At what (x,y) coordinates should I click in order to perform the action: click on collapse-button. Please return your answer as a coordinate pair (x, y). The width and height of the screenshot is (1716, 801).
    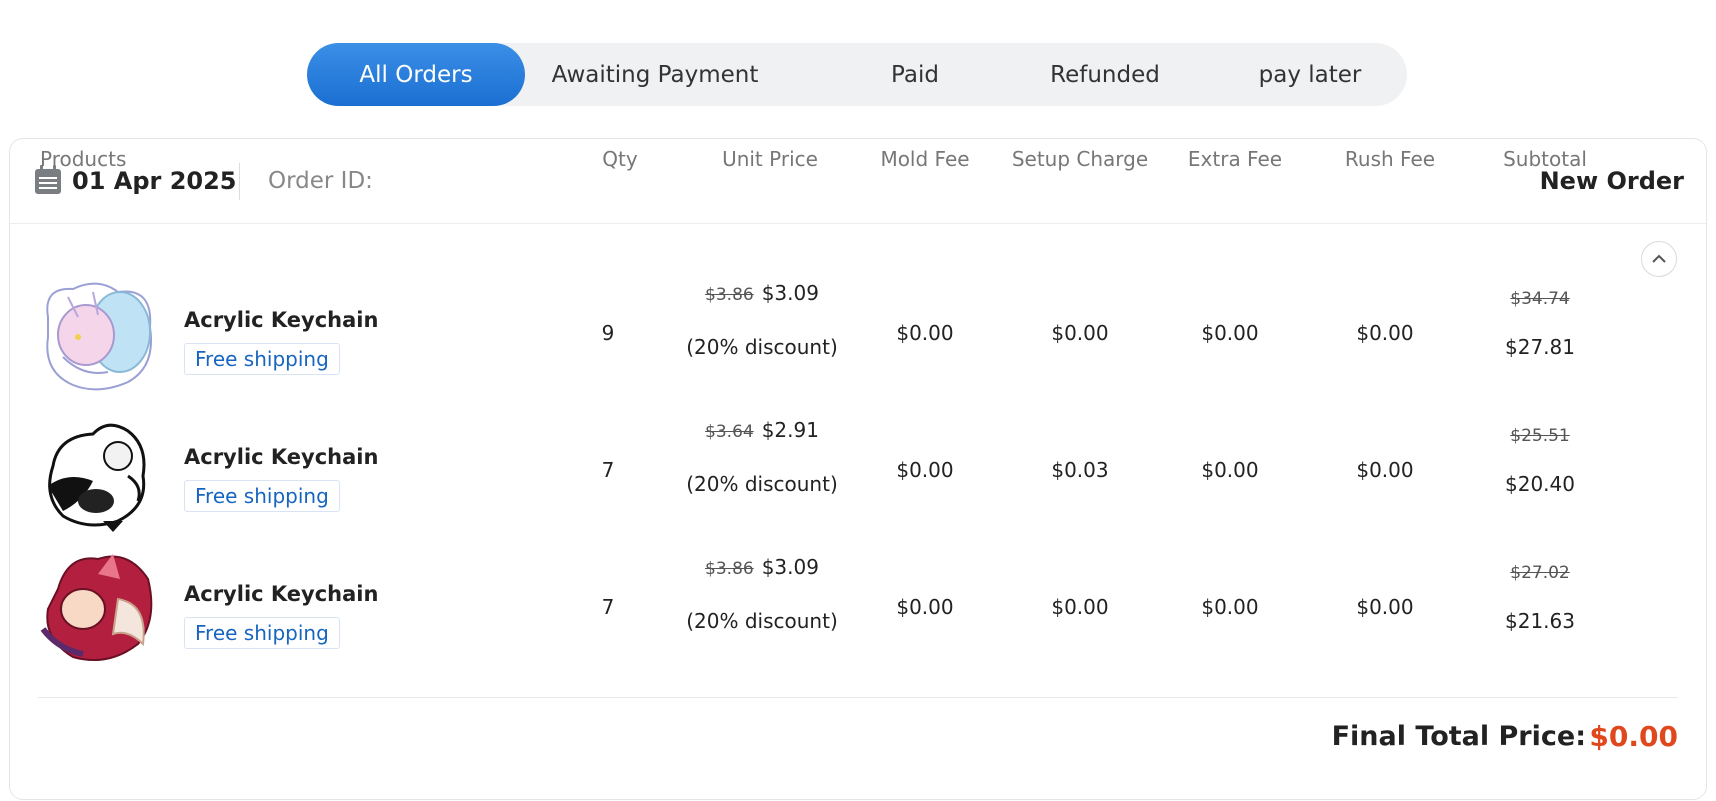
    Looking at the image, I should click on (1659, 259).